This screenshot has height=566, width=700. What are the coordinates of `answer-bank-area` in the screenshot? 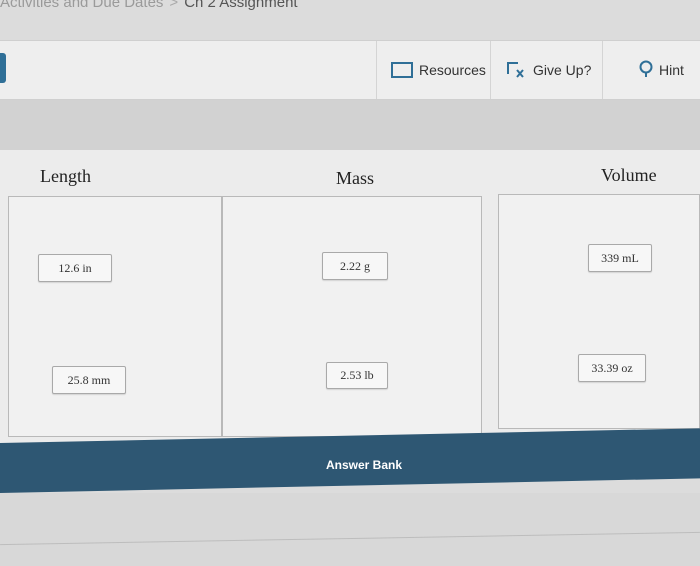 It's located at (350, 529).